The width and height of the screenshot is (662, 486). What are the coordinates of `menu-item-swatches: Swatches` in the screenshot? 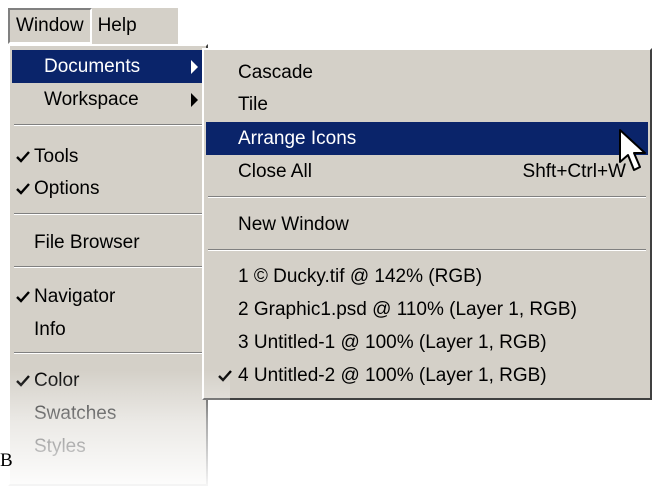 It's located at (108, 413).